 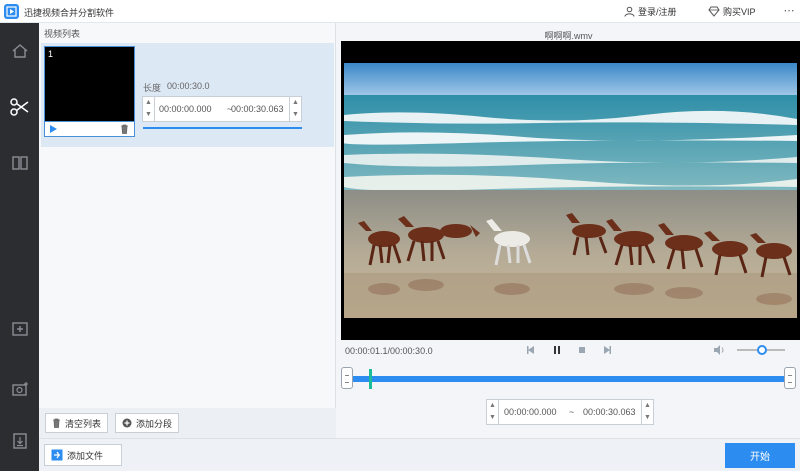 I want to click on clip-selection-bar, so click(x=222, y=128).